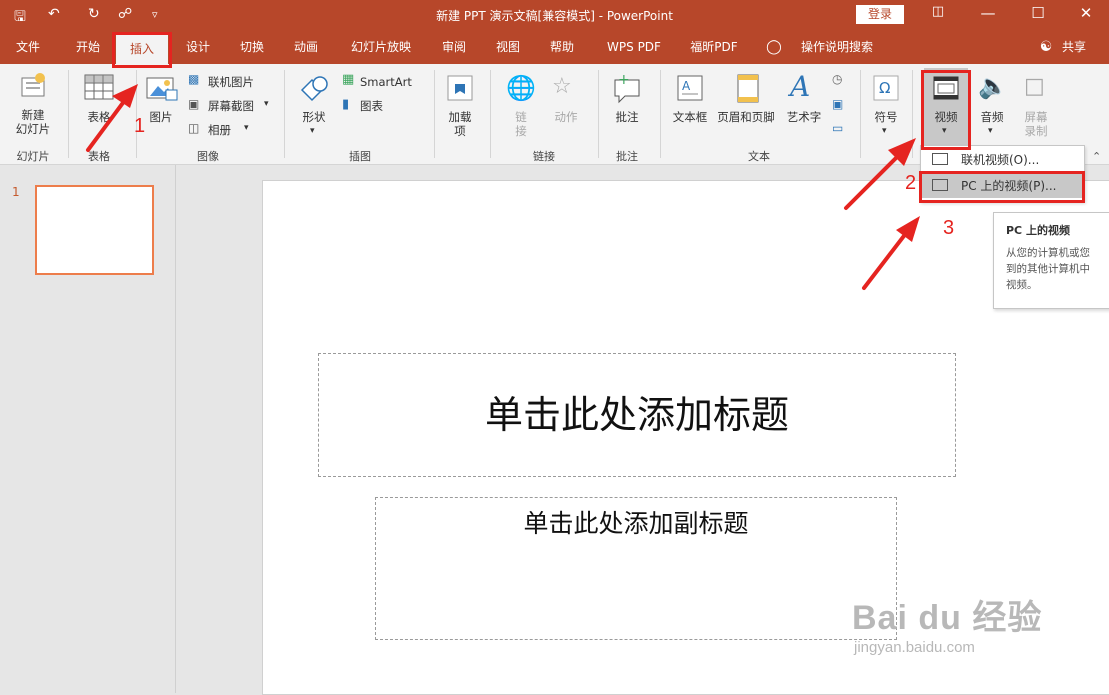 The width and height of the screenshot is (1109, 695). Describe the element at coordinates (140, 126) in the screenshot. I see `step-label-1: 1` at that location.